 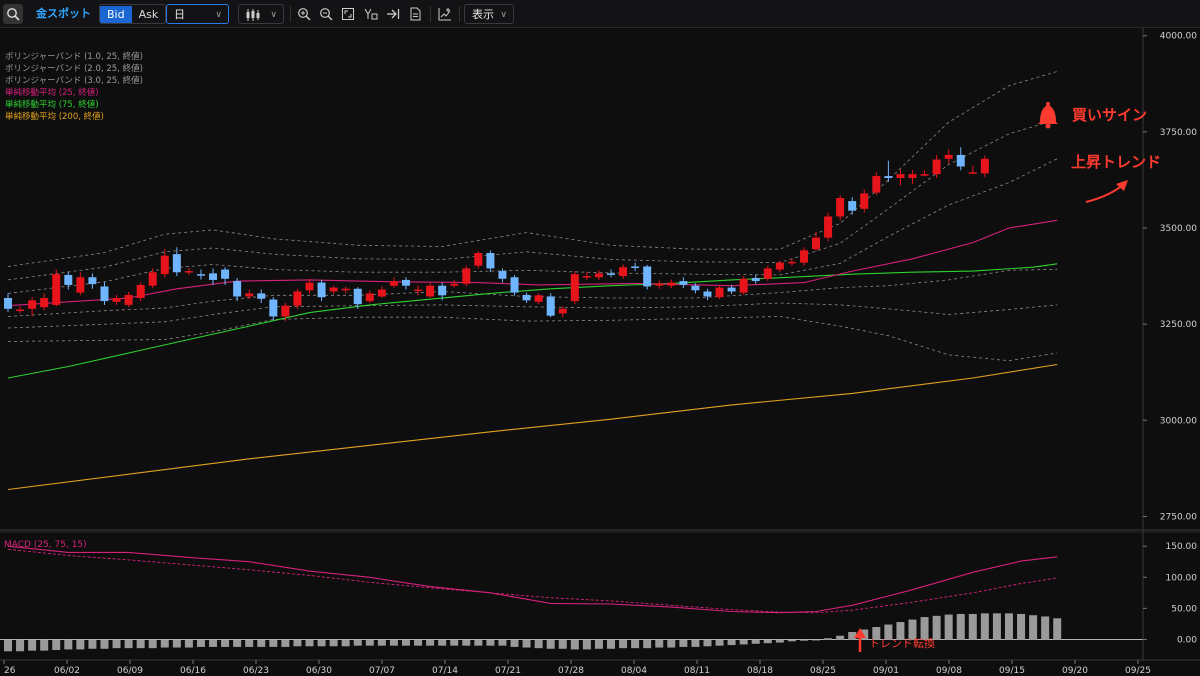 What do you see at coordinates (74, 57) in the screenshot?
I see `legend-item: ボリンジャーバンド (1.0, 25, 終値)` at bounding box center [74, 57].